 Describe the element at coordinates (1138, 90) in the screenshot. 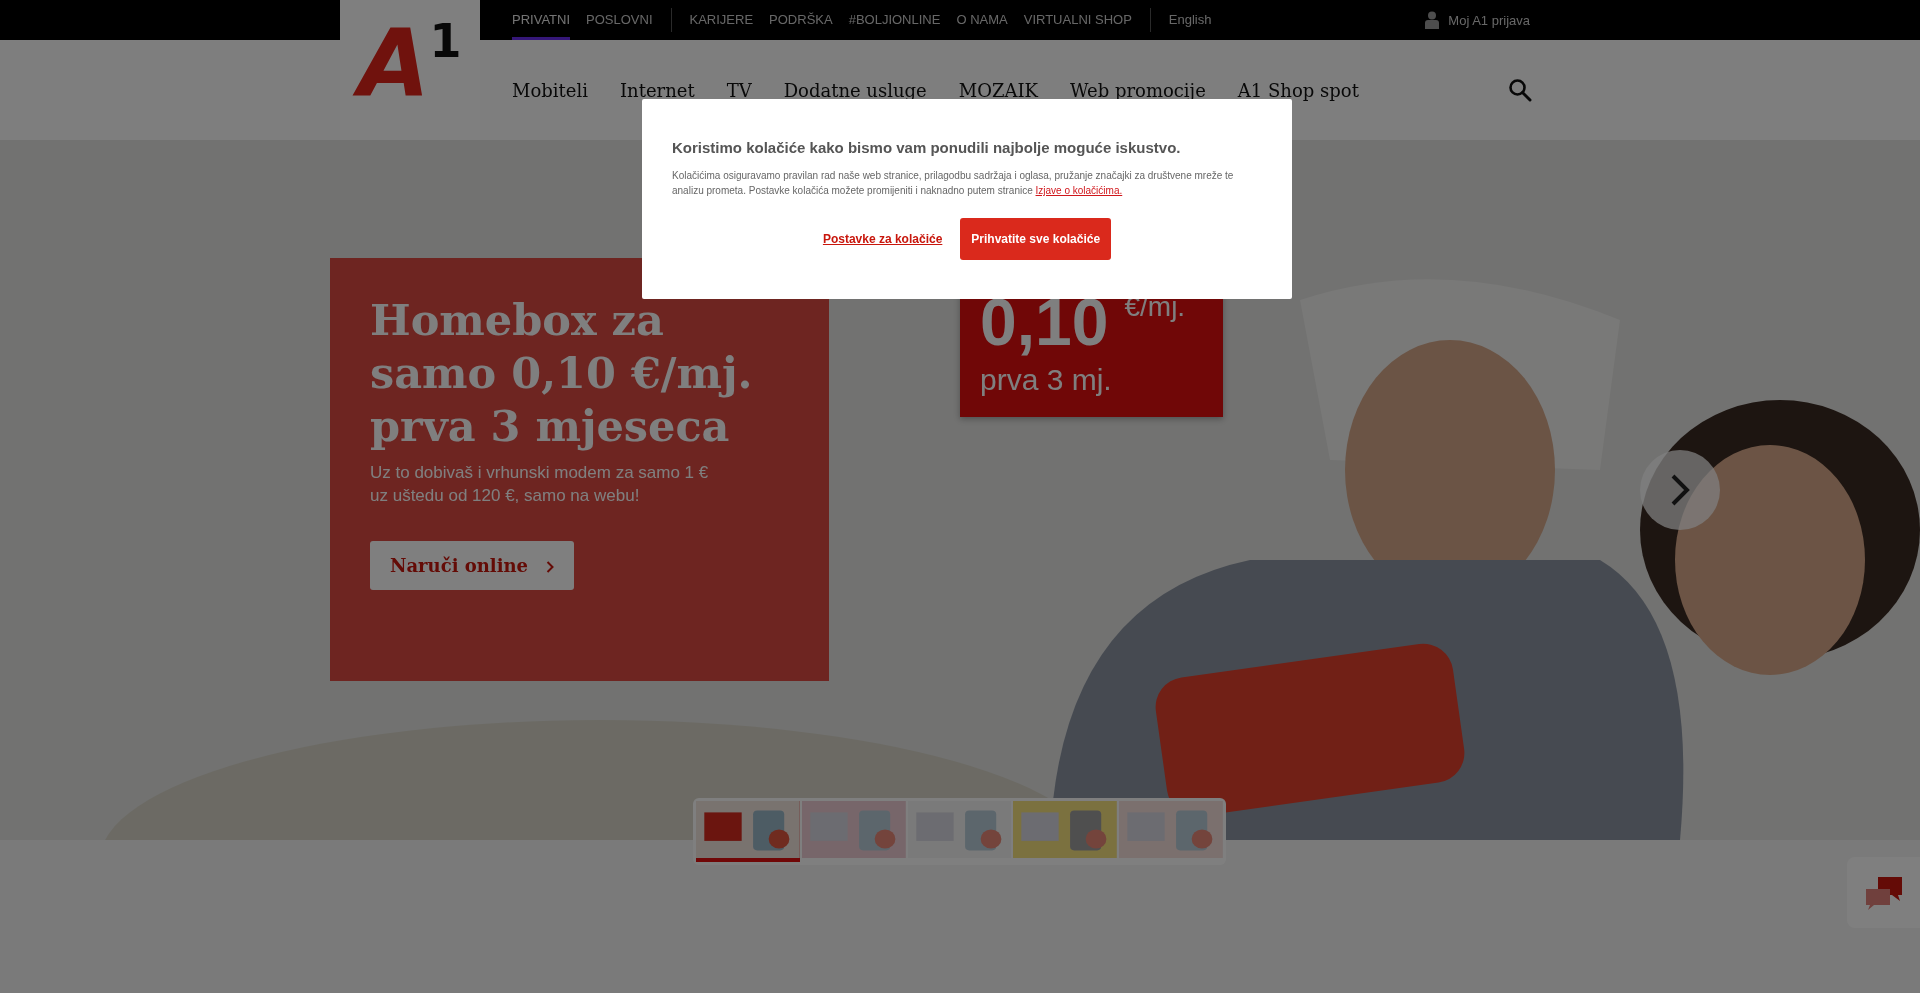

I see `nav-item: Web promocije` at that location.